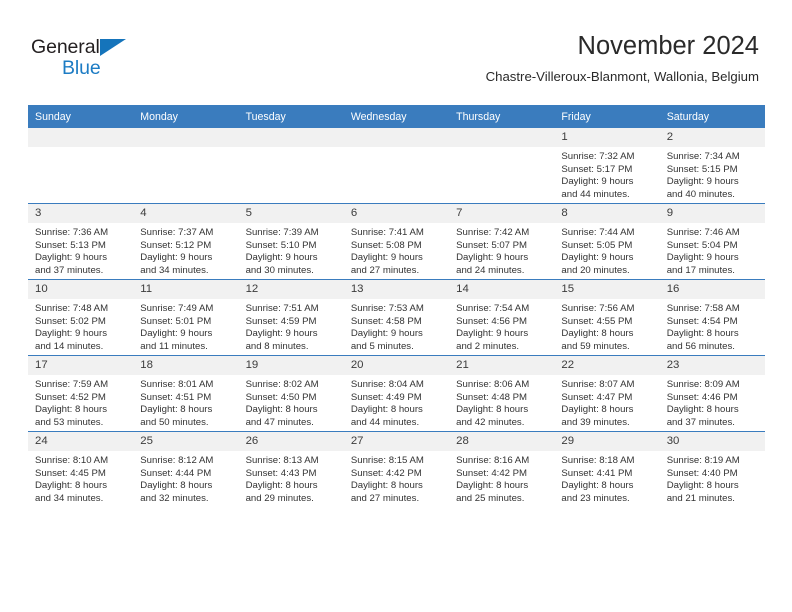  Describe the element at coordinates (81, 116) in the screenshot. I see `weekday-header-sunday: Sunday` at that location.